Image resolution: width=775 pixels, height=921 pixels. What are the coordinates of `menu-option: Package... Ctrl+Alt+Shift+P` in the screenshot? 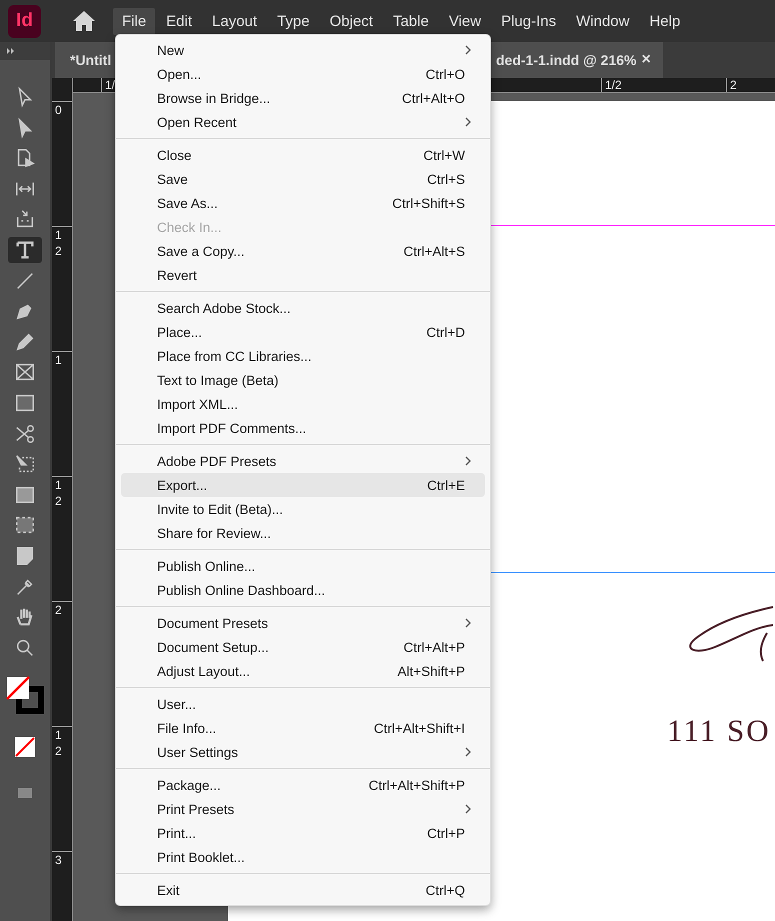 It's located at (303, 785).